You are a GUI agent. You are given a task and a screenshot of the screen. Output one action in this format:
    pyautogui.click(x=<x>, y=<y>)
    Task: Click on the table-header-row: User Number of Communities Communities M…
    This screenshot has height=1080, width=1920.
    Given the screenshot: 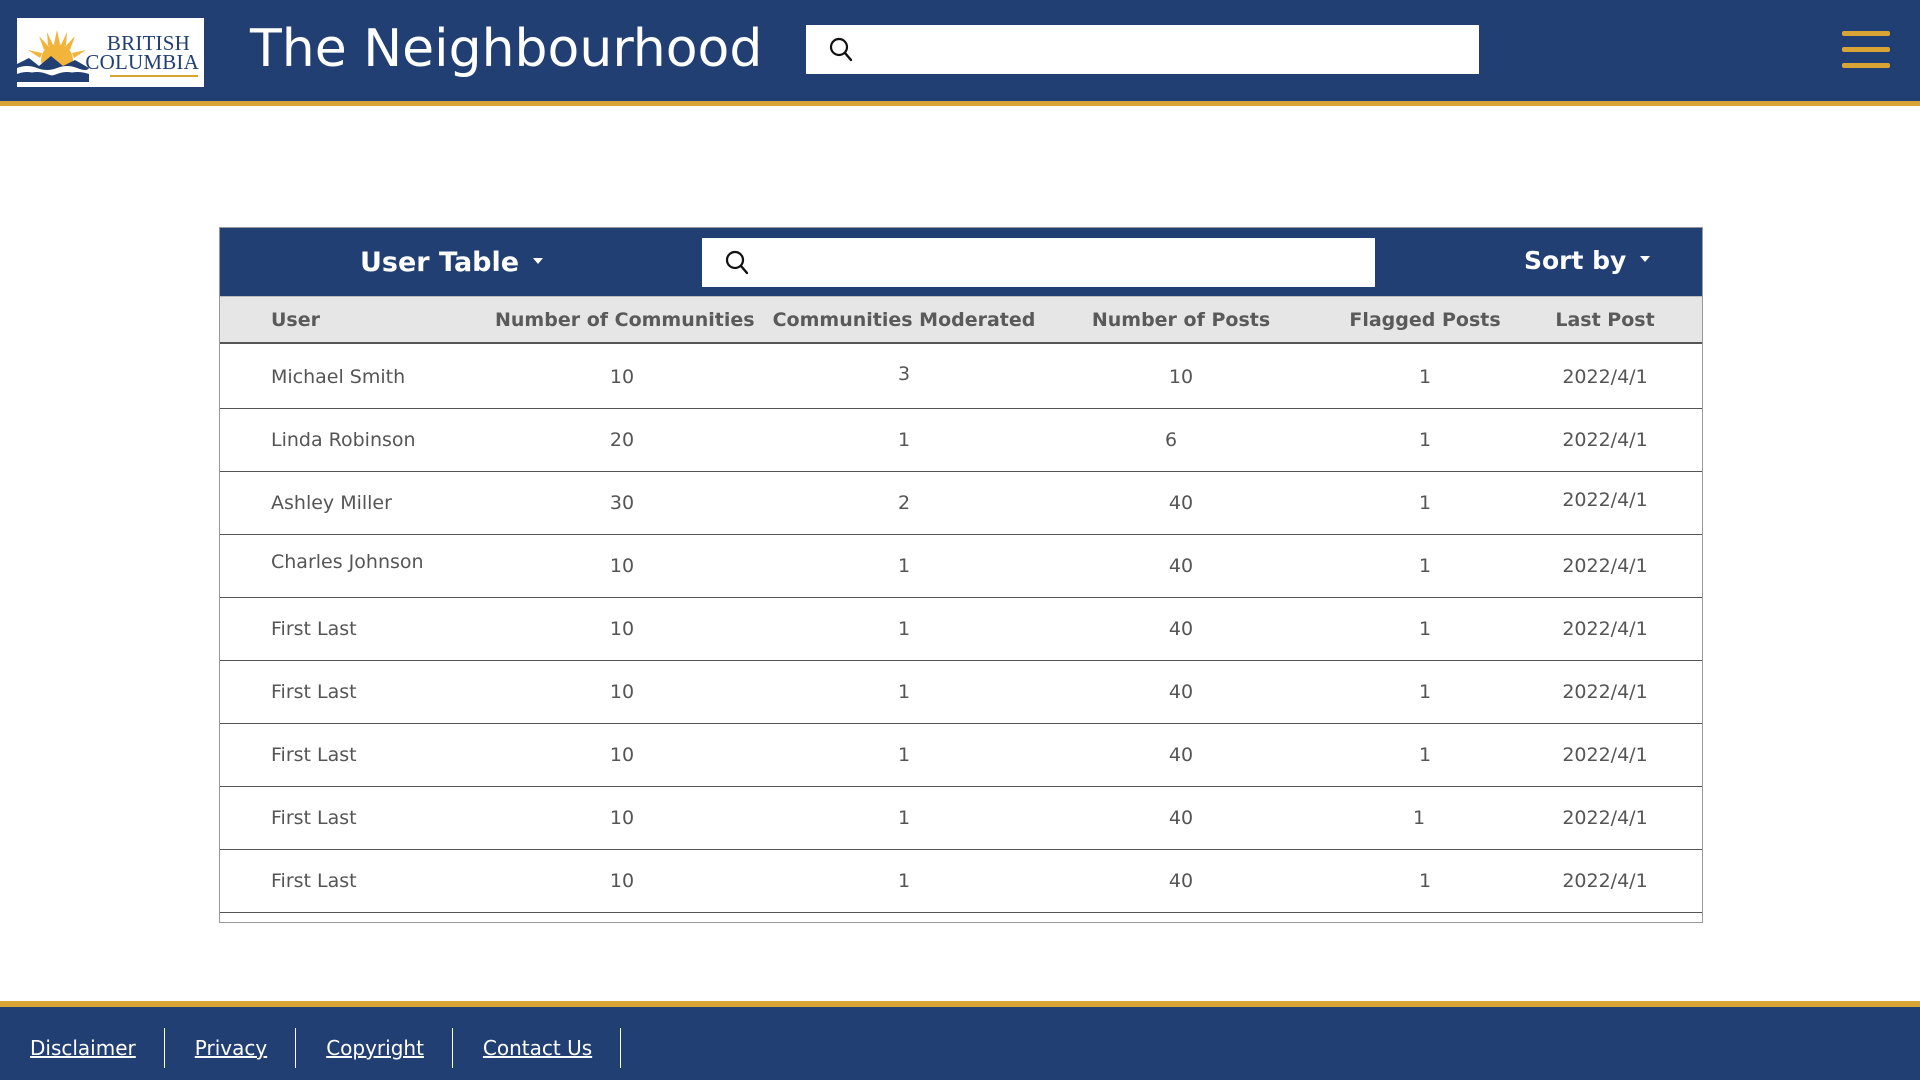 What is the action you would take?
    pyautogui.click(x=961, y=320)
    